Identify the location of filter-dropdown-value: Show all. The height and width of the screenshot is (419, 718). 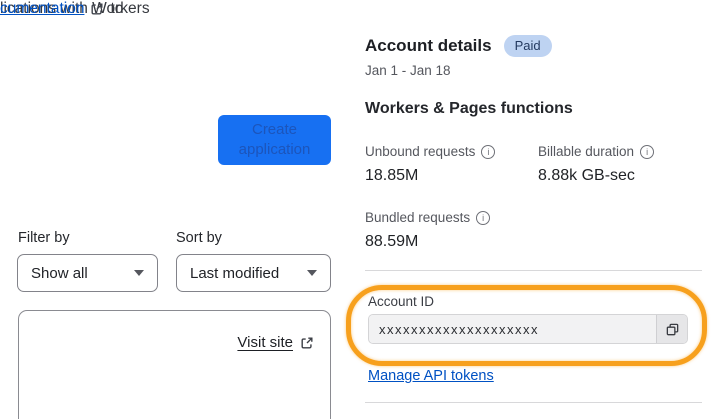
(59, 273).